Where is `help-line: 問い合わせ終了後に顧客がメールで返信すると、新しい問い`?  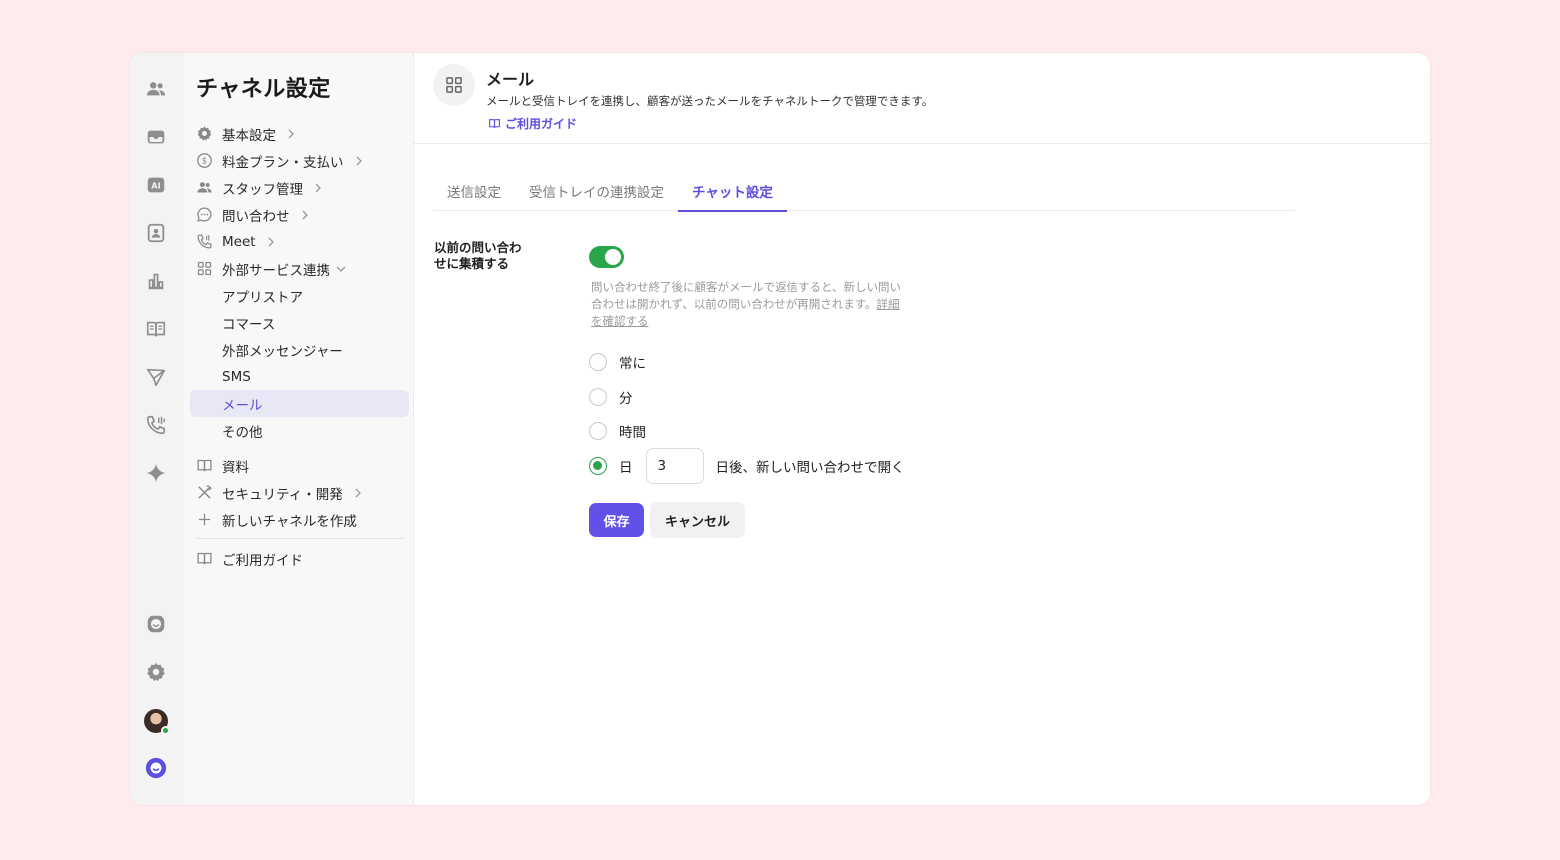
help-line: 問い合わせ終了後に顧客がメールで返信すると、新しい問い is located at coordinates (746, 287).